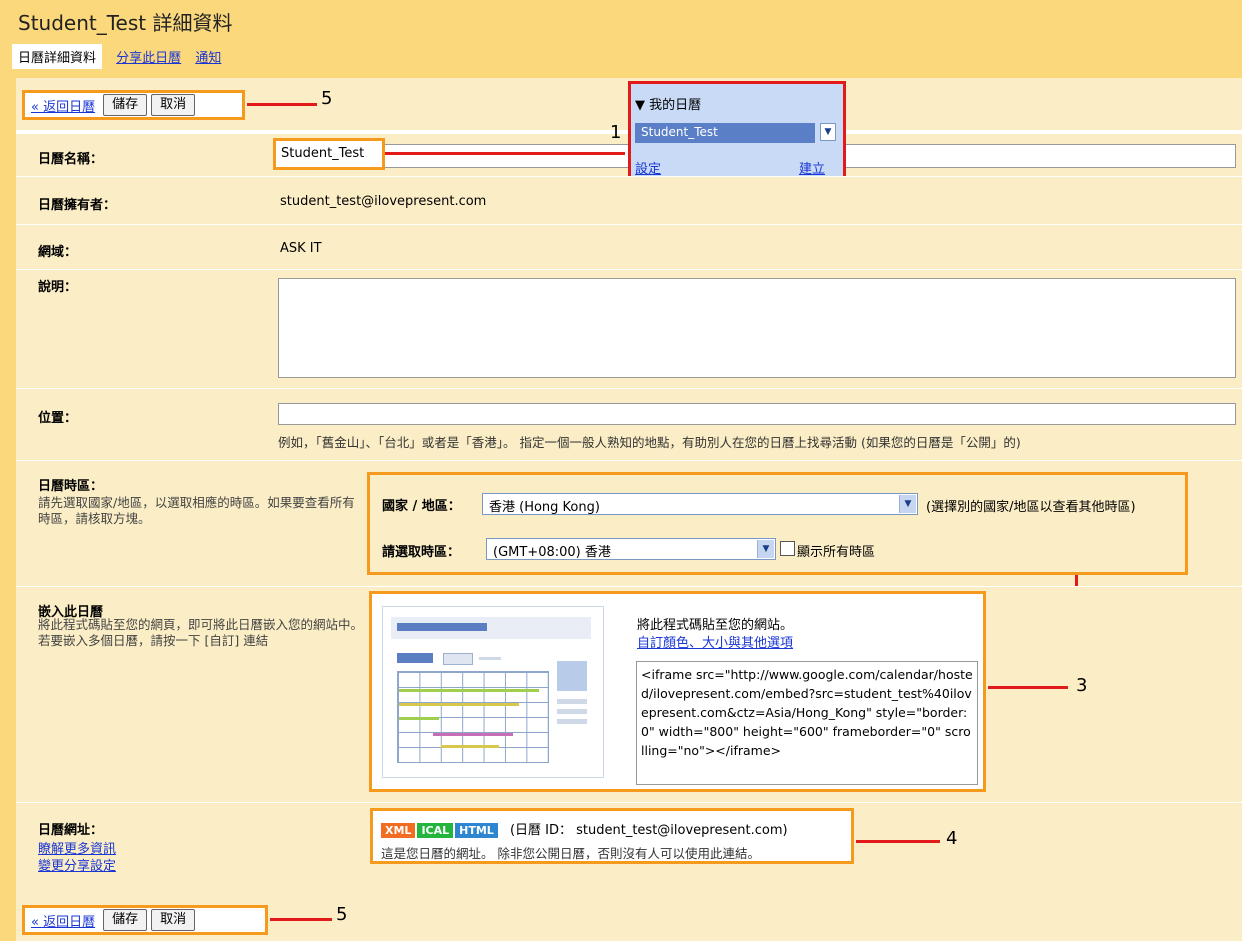 The height and width of the screenshot is (941, 1242). I want to click on bottom-toolbar: « 返回日曆 儲存 取消, so click(145, 920).